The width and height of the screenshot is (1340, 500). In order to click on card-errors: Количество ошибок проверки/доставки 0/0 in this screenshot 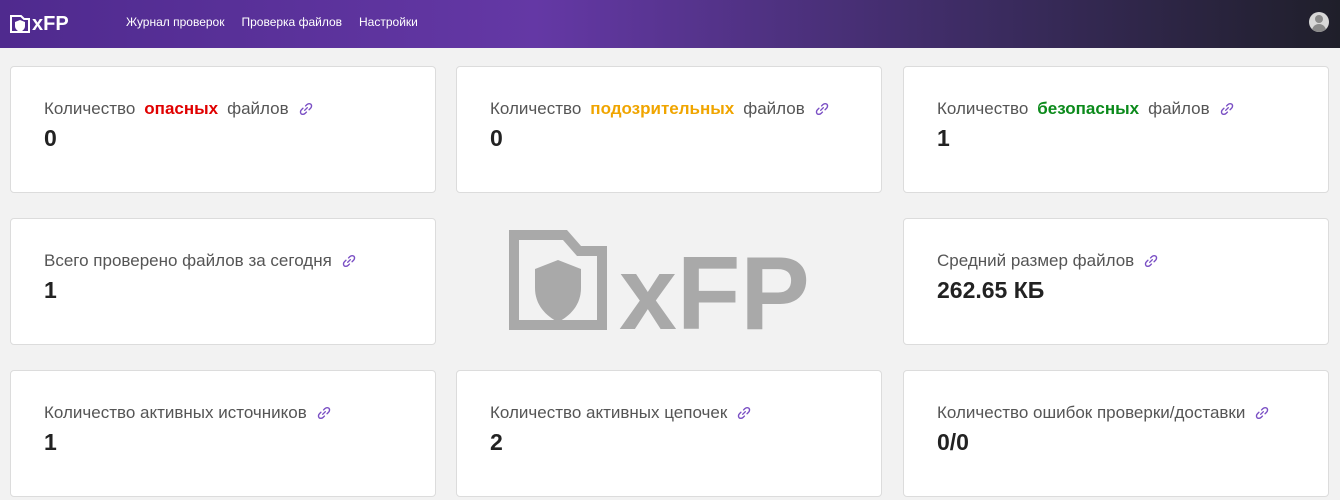, I will do `click(1116, 433)`.